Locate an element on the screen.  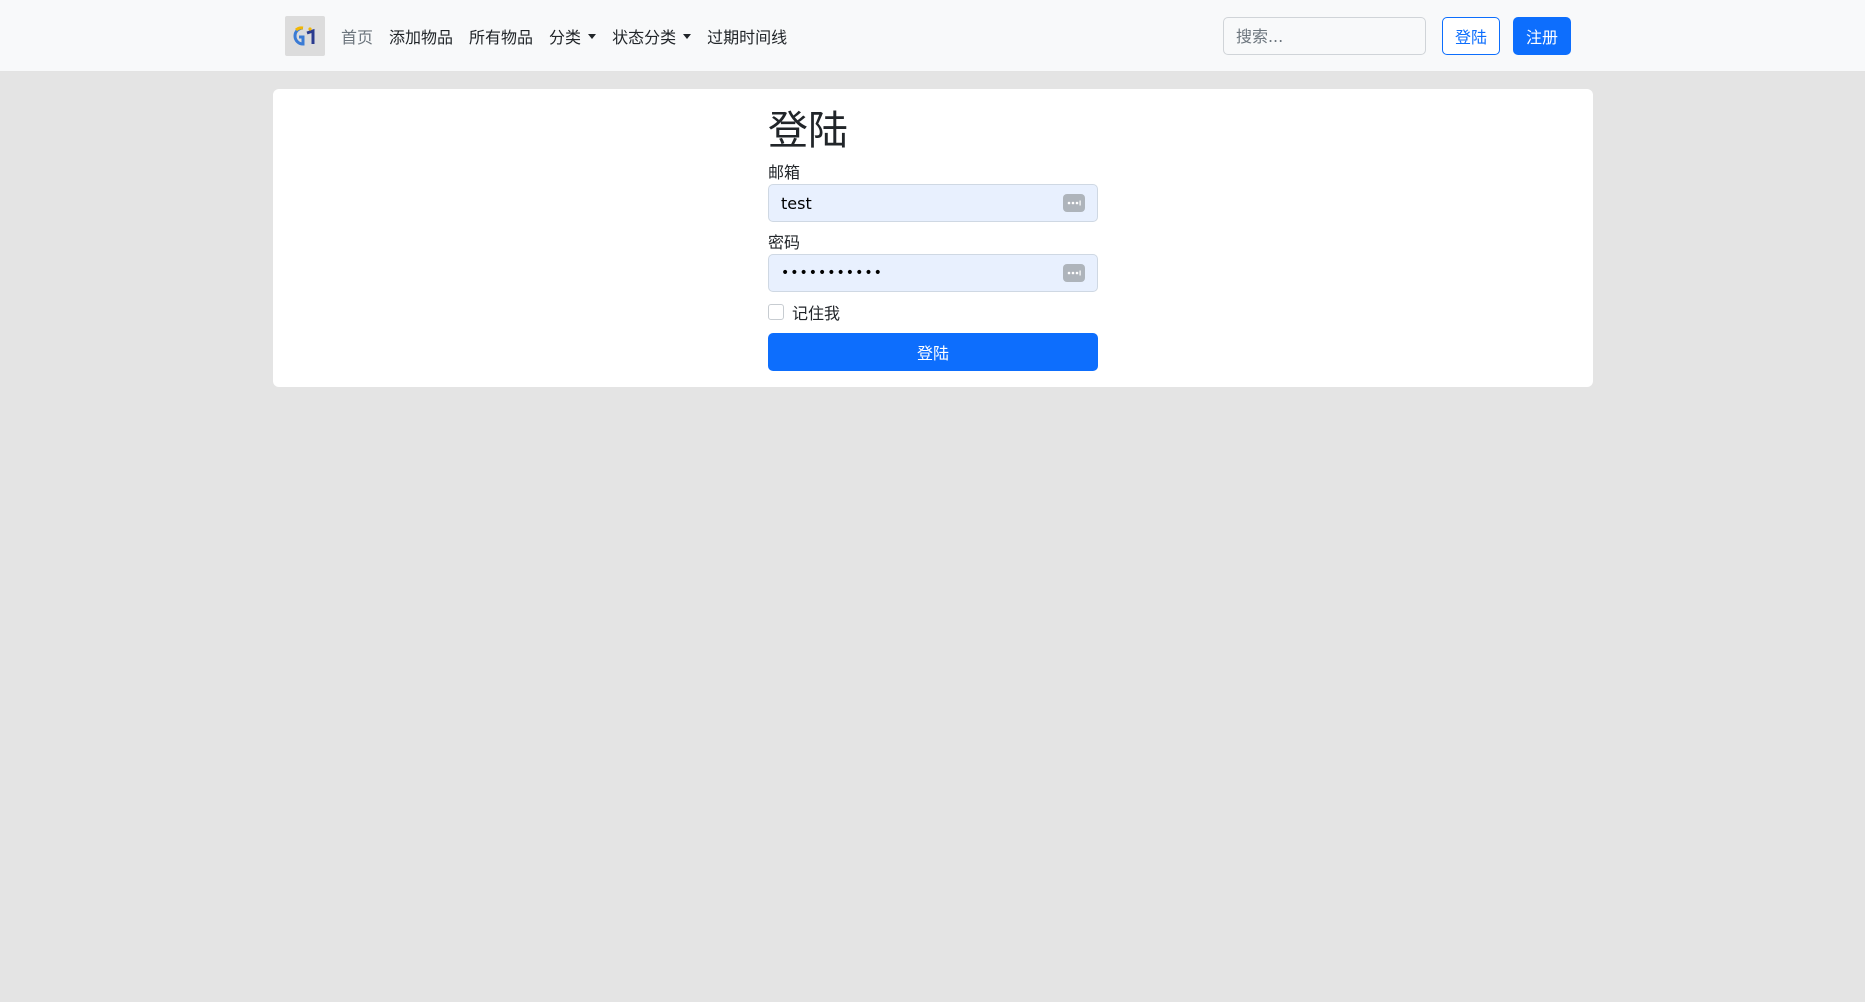
app-logo-icon is located at coordinates (305, 36).